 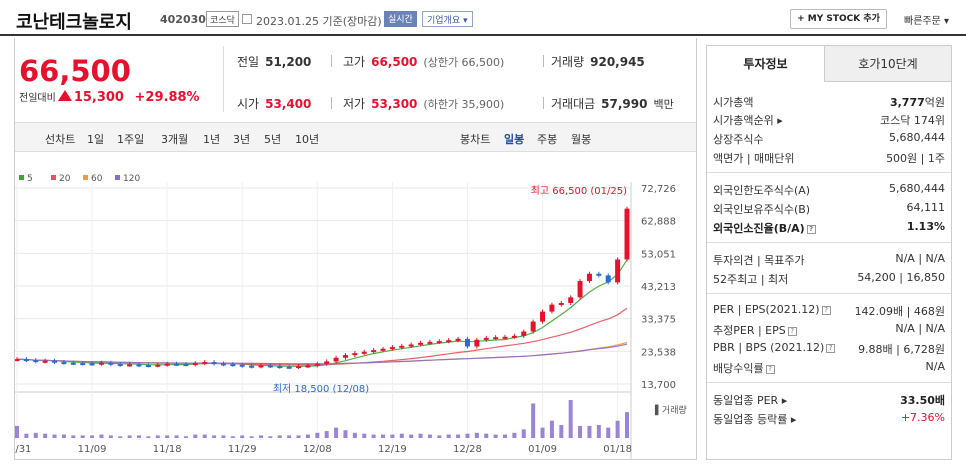 I want to click on tab-daily: 일봉, so click(x=514, y=139).